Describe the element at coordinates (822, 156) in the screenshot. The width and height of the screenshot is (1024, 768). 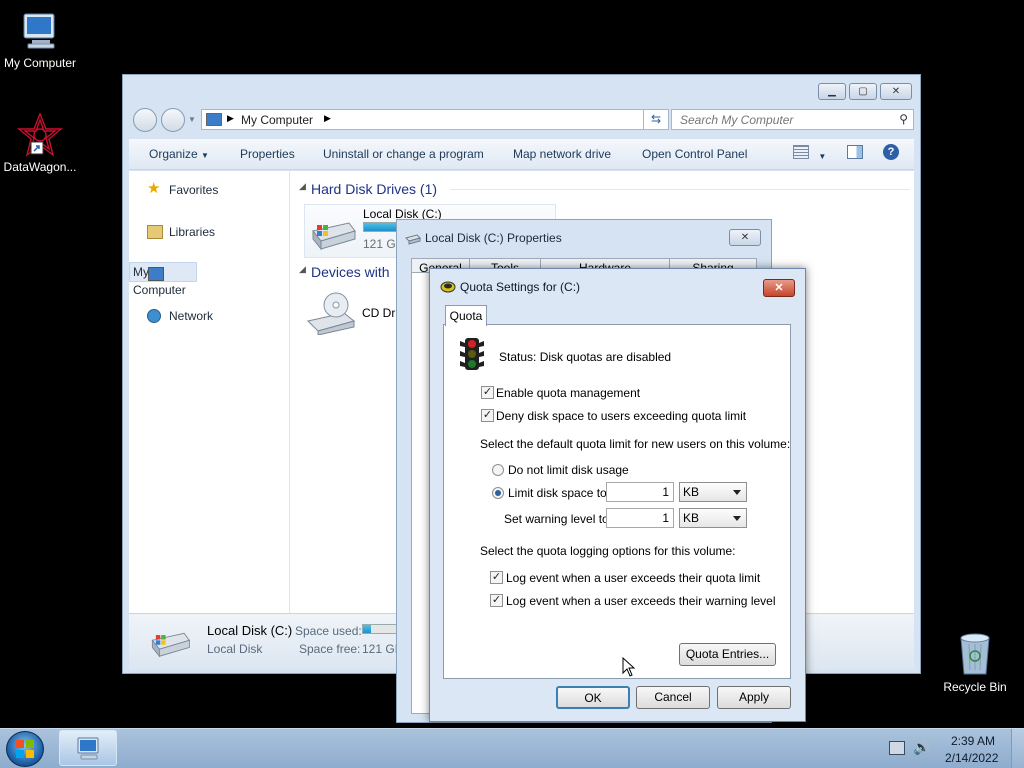
I see `chevron-down-icon: ▼` at that location.